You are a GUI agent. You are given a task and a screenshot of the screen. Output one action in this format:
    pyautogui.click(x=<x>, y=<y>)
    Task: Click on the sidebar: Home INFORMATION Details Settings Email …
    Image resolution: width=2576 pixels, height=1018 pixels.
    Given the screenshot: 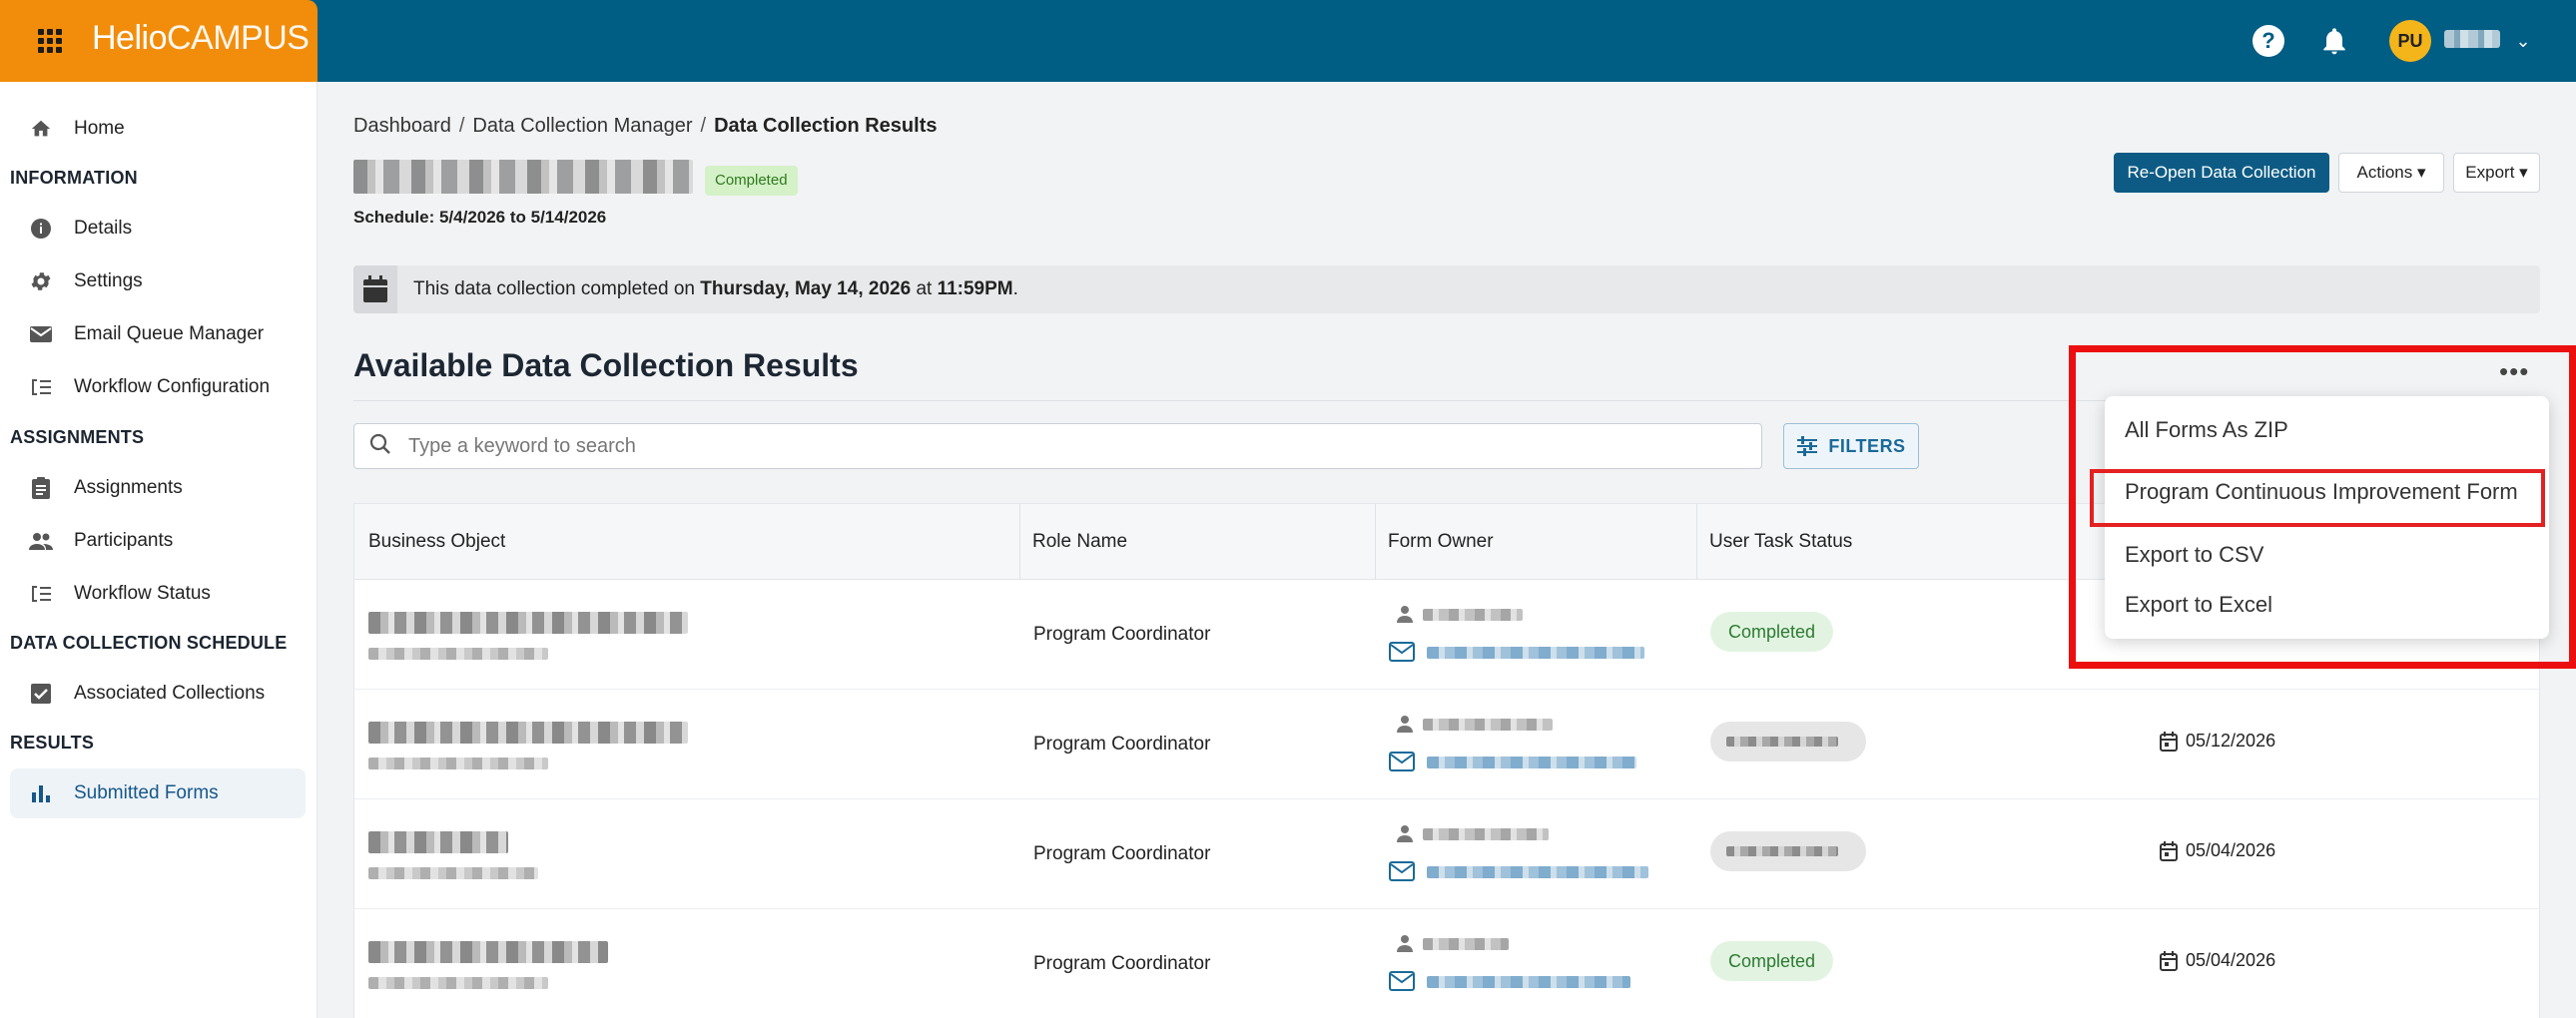 What is the action you would take?
    pyautogui.click(x=159, y=550)
    